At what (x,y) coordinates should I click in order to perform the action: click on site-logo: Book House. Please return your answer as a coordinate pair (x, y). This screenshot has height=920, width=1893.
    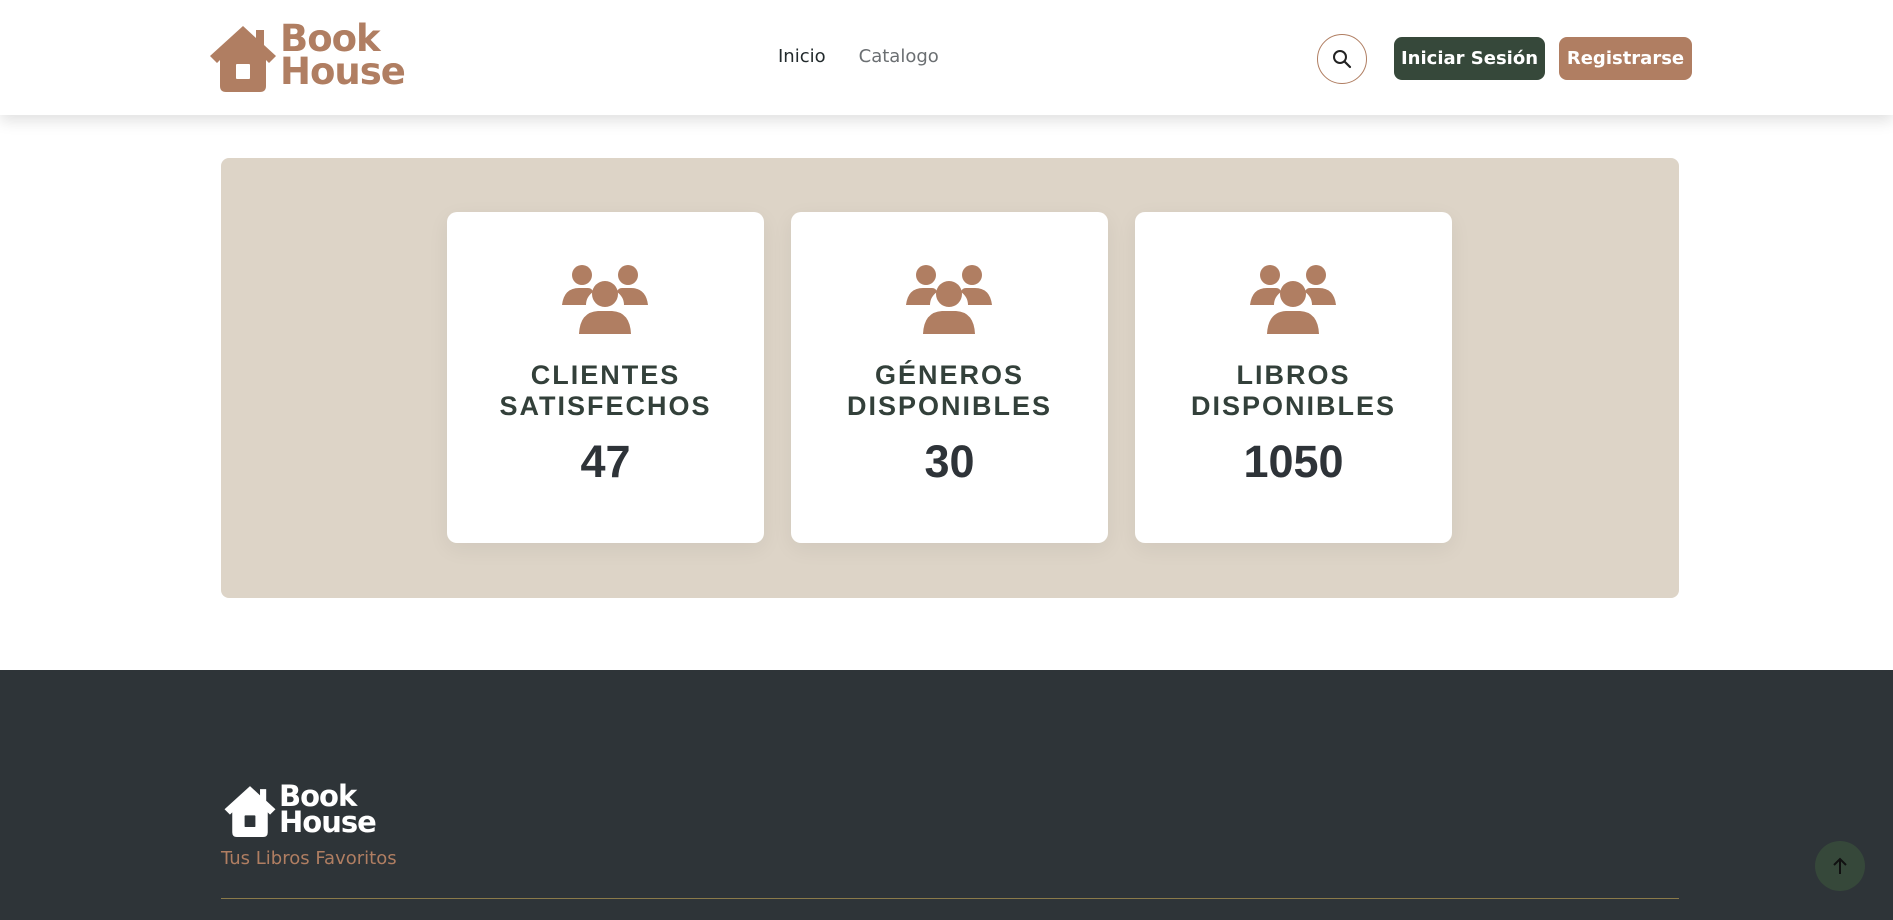
    Looking at the image, I should click on (306, 56).